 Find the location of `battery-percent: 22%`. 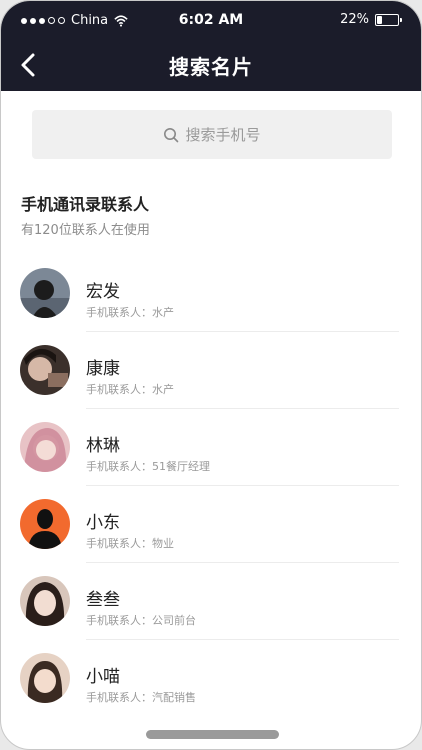

battery-percent: 22% is located at coordinates (354, 19).